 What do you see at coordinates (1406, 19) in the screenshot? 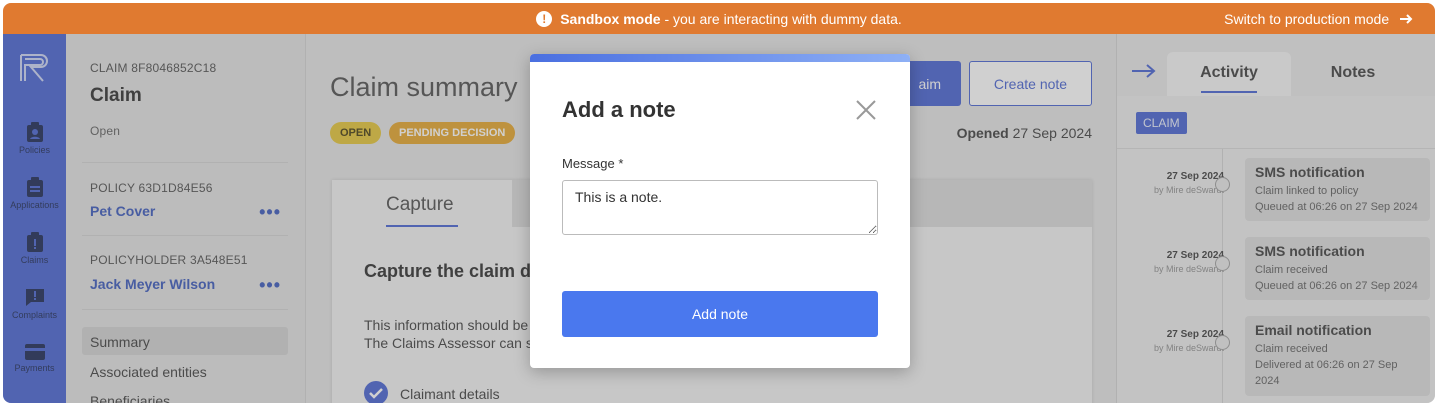
I see `arrow-right-icon` at bounding box center [1406, 19].